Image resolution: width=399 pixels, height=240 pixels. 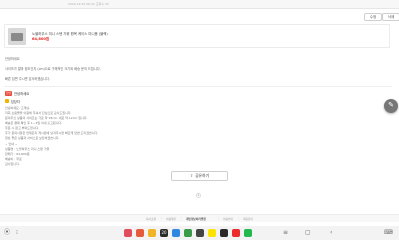 What do you see at coordinates (285, 233) in the screenshot?
I see `menu-lines-icon: ≡` at bounding box center [285, 233].